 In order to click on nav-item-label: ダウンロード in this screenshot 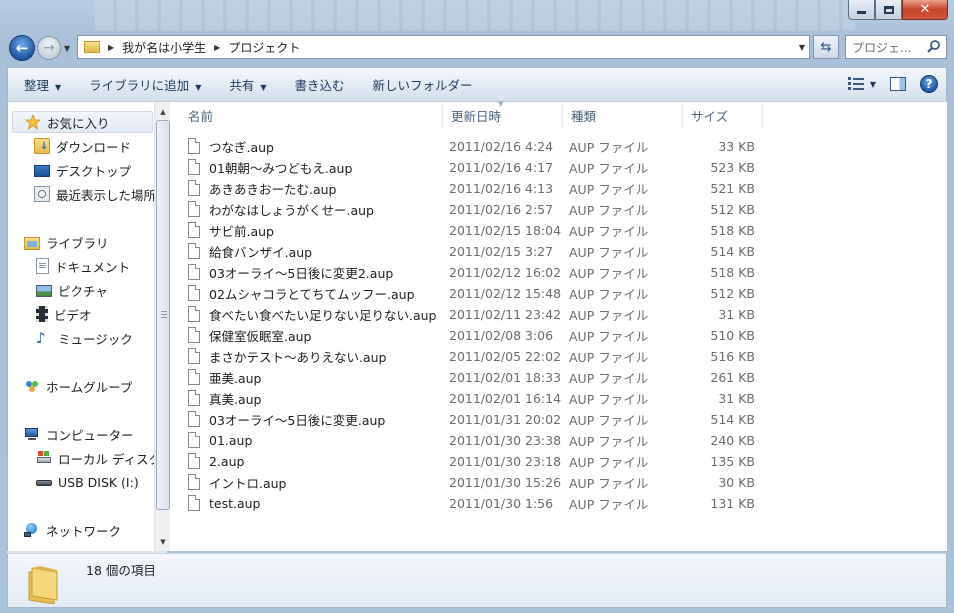, I will do `click(94, 147)`.